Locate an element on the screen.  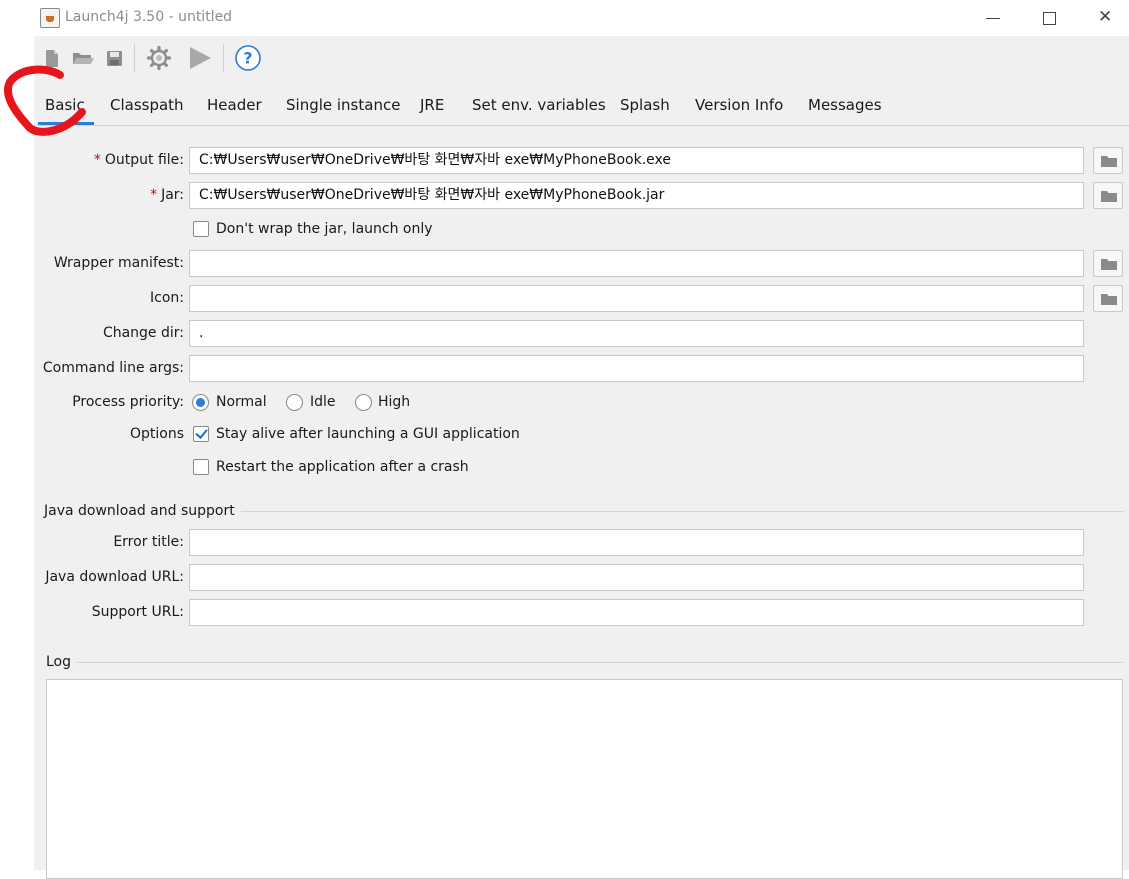
priority-idle-label: Idle is located at coordinates (323, 402).